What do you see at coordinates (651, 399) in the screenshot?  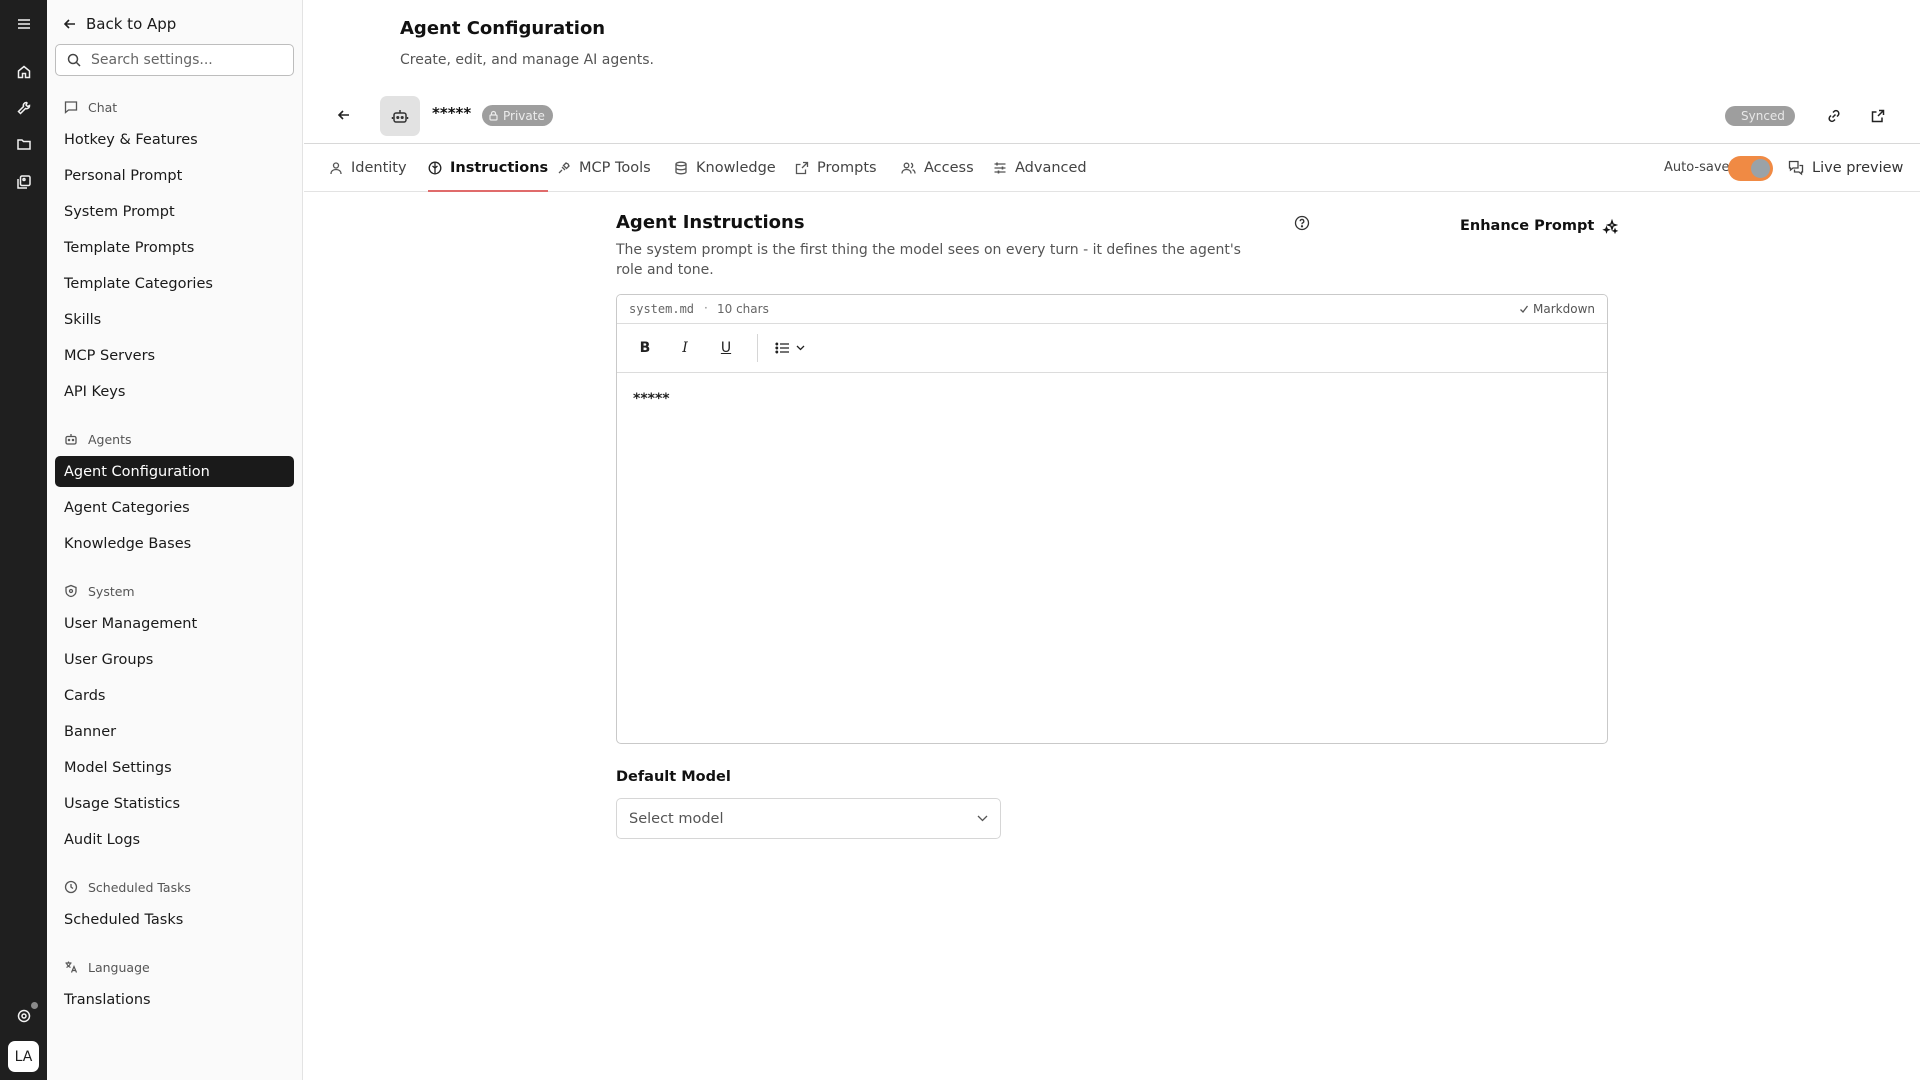 I see `editor-content: *****` at bounding box center [651, 399].